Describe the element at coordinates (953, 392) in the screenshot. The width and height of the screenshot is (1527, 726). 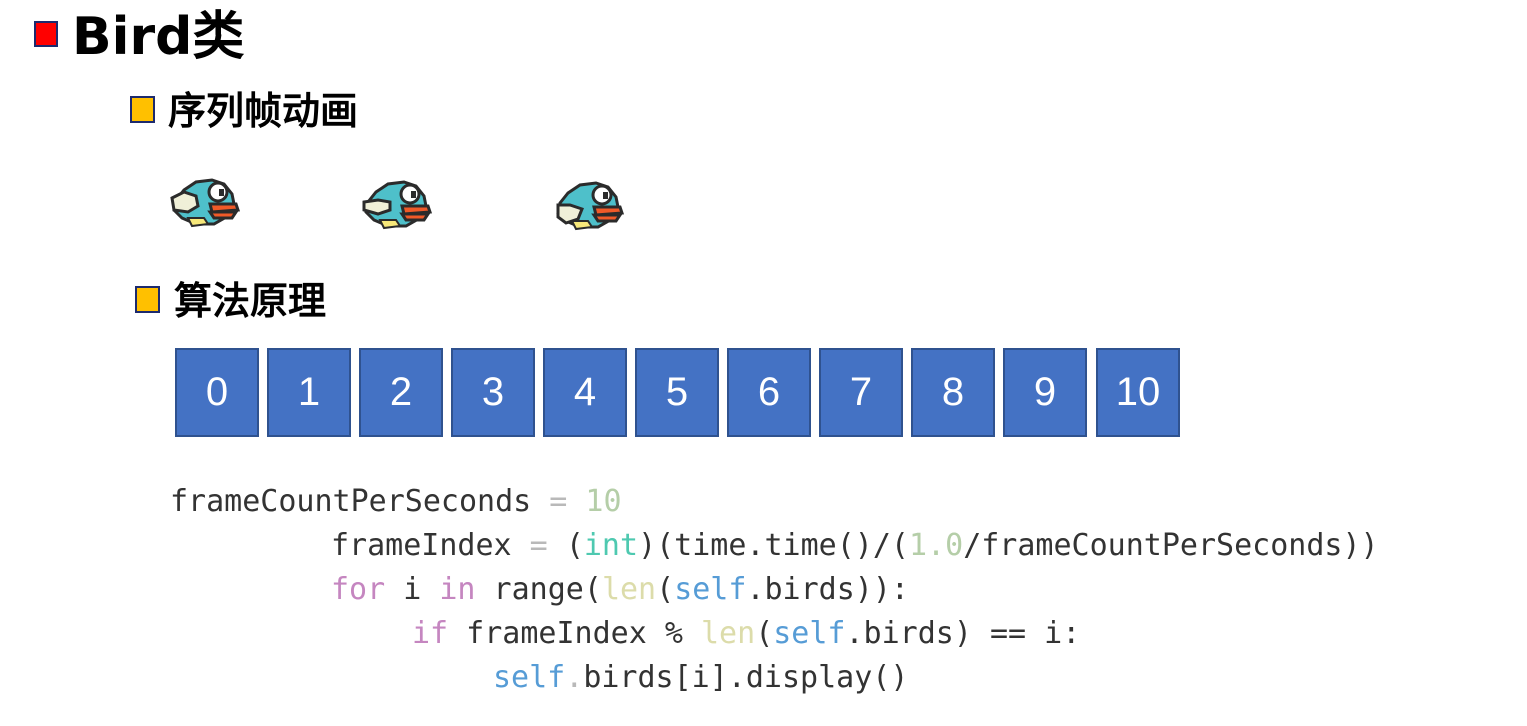
I see `frame-index-box: 8` at that location.